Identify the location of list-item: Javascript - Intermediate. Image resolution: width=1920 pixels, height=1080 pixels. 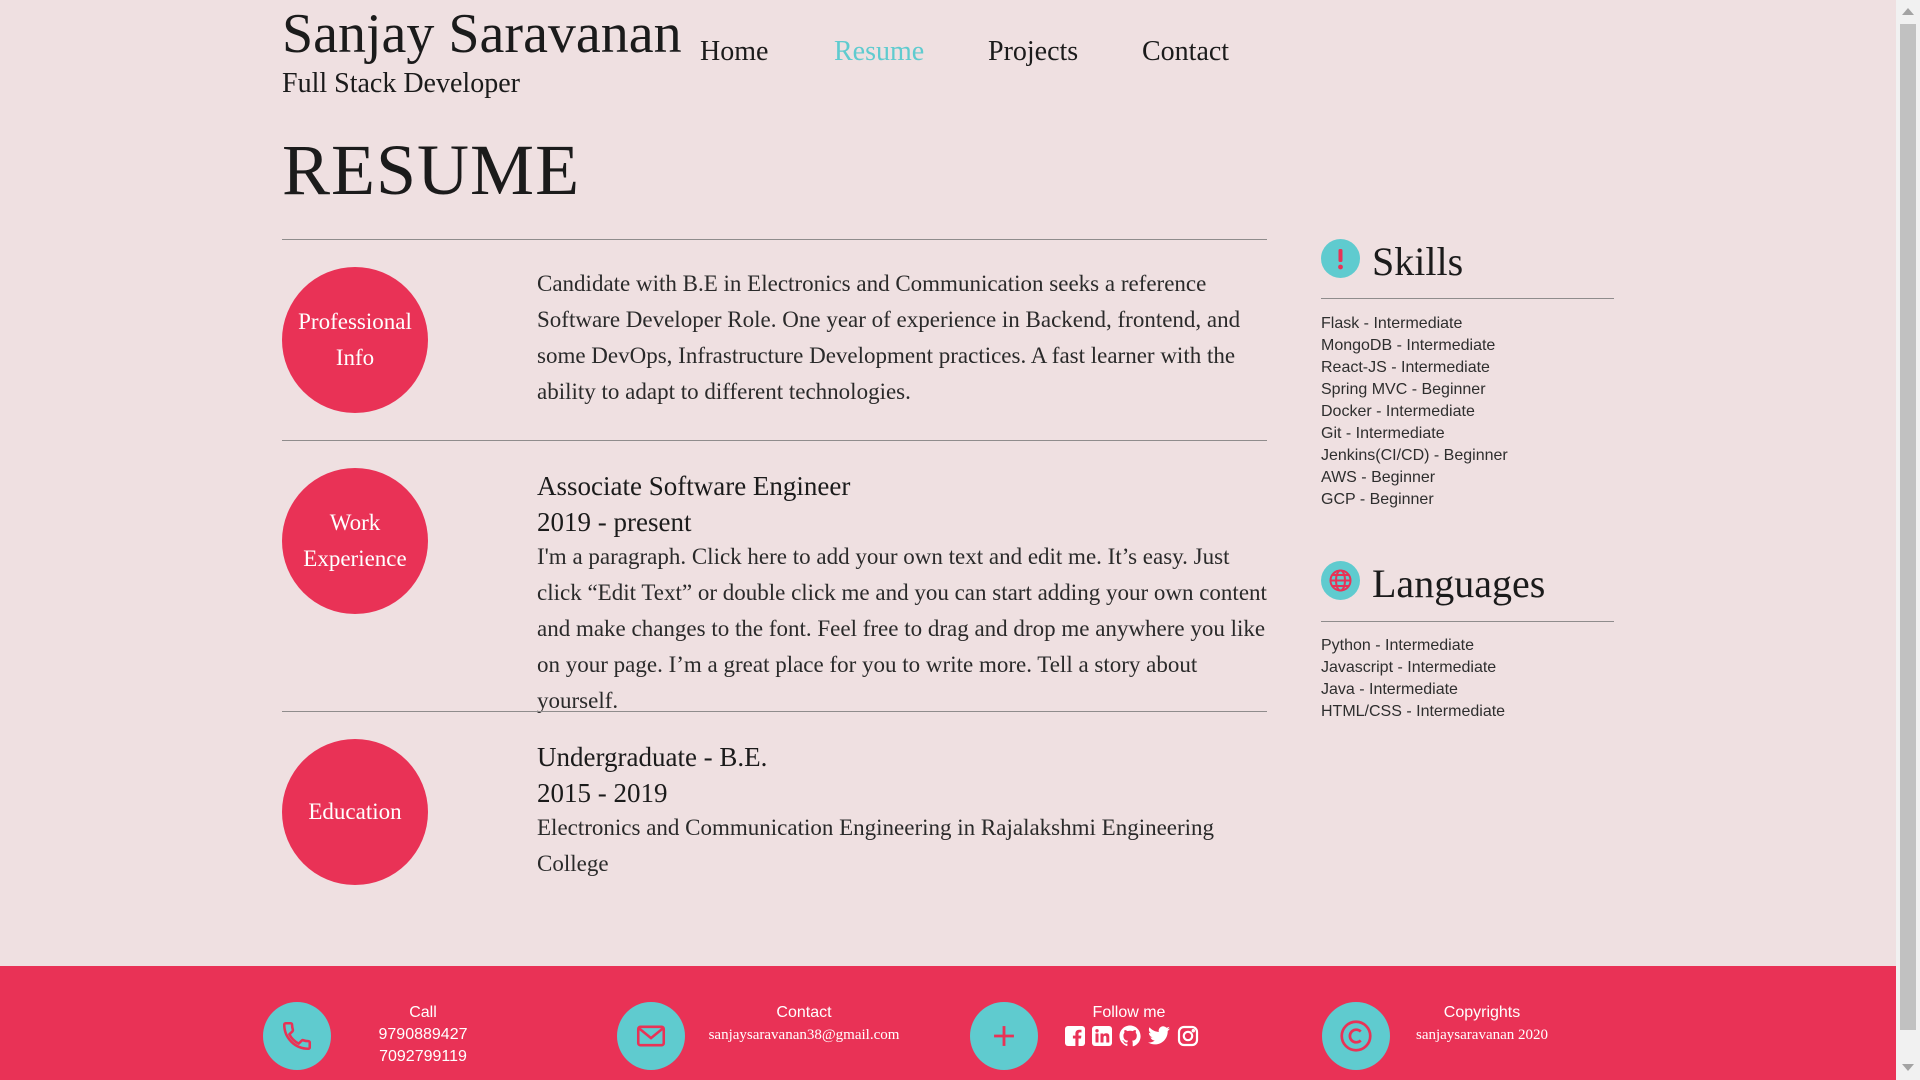
(1409, 667).